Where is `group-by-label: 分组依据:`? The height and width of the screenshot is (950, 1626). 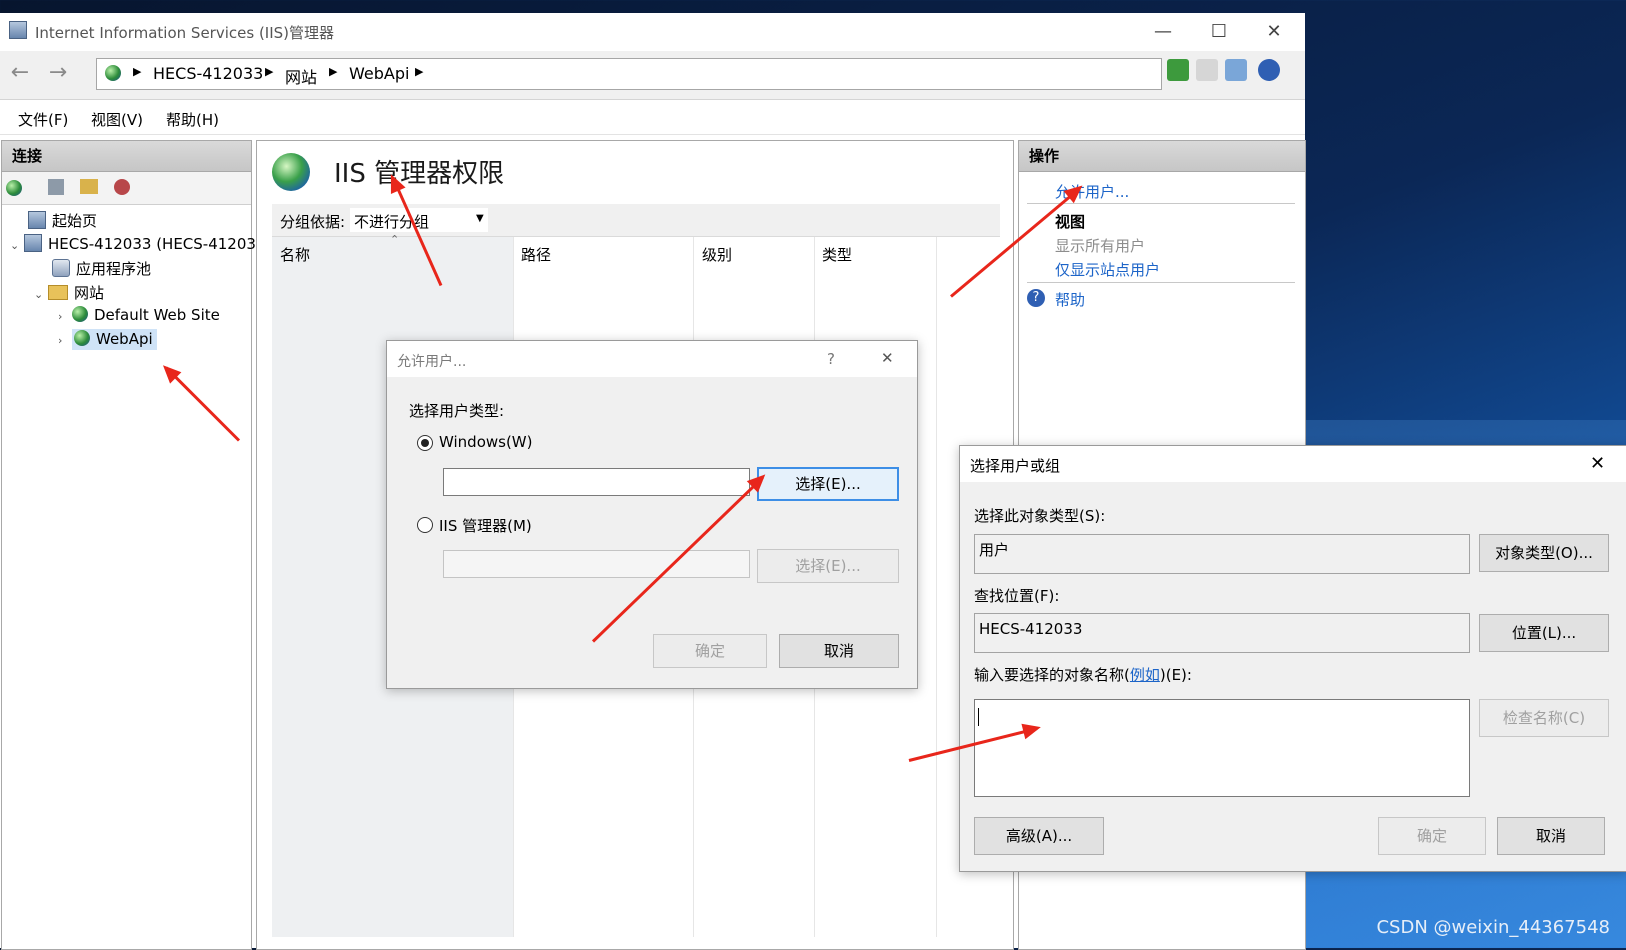
group-by-label: 分组依据: is located at coordinates (313, 222).